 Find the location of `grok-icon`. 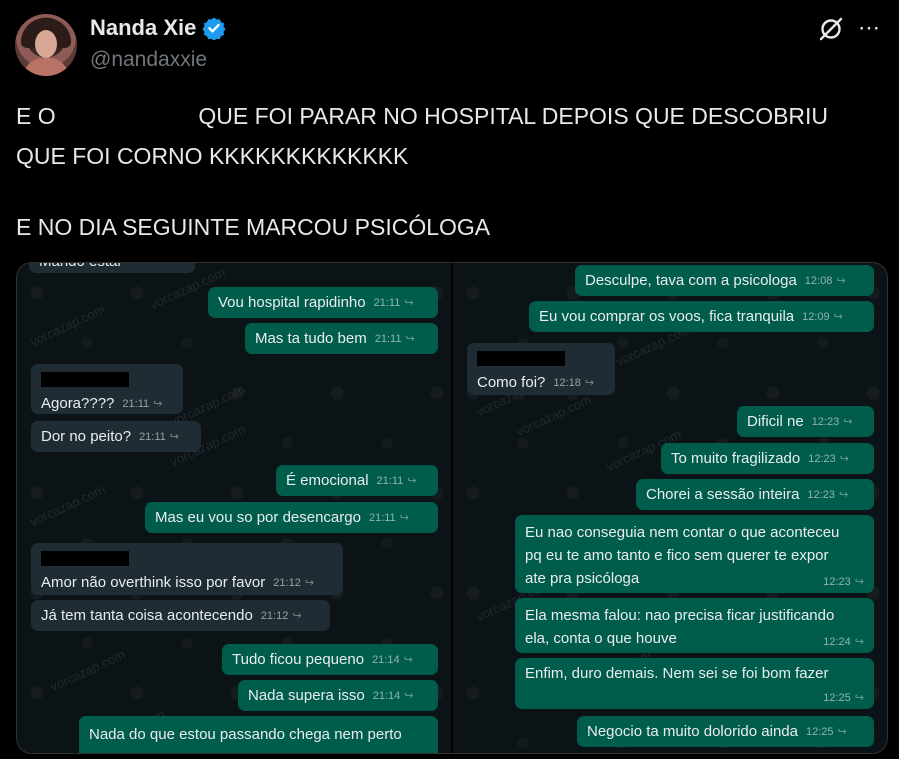

grok-icon is located at coordinates (831, 29).